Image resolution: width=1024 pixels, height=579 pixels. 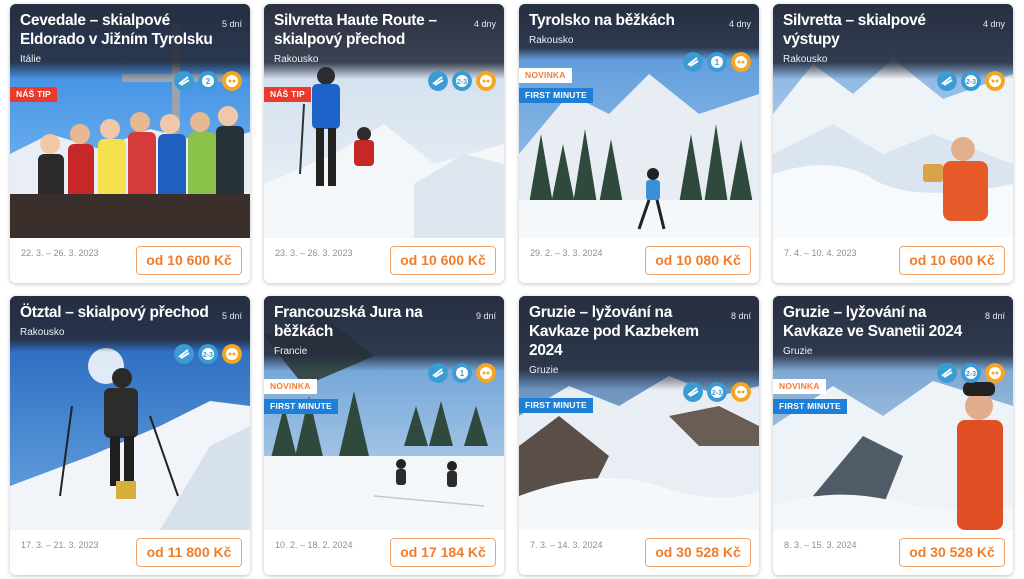 What do you see at coordinates (698, 260) in the screenshot?
I see `price-button: od 10 080 Kč` at bounding box center [698, 260].